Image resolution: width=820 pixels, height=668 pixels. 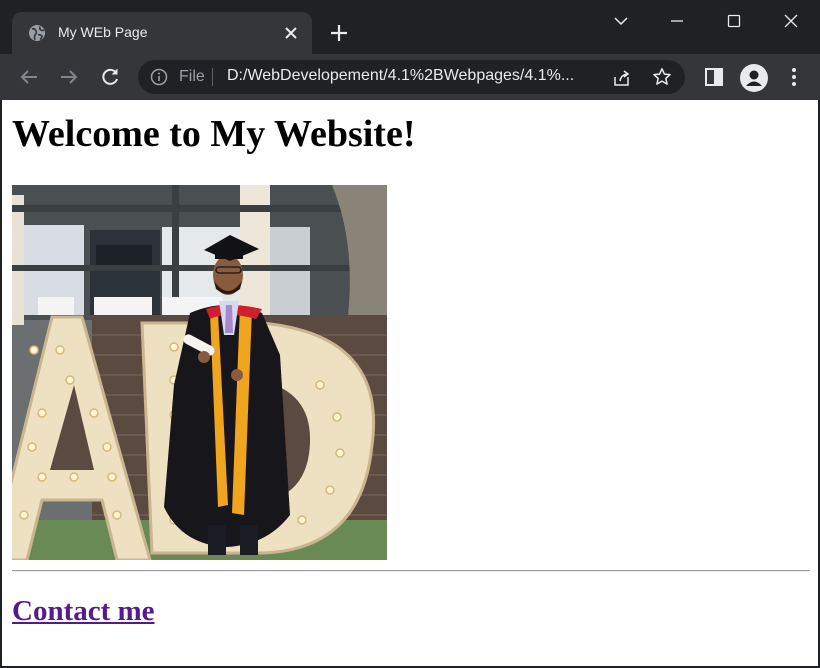 I want to click on maximize-icon, so click(x=734, y=21).